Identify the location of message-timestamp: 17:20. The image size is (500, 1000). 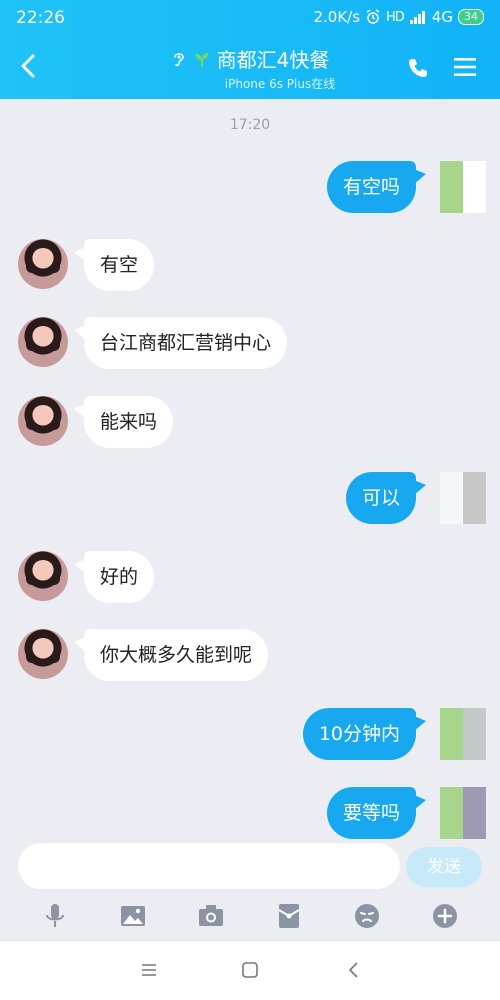
(250, 125).